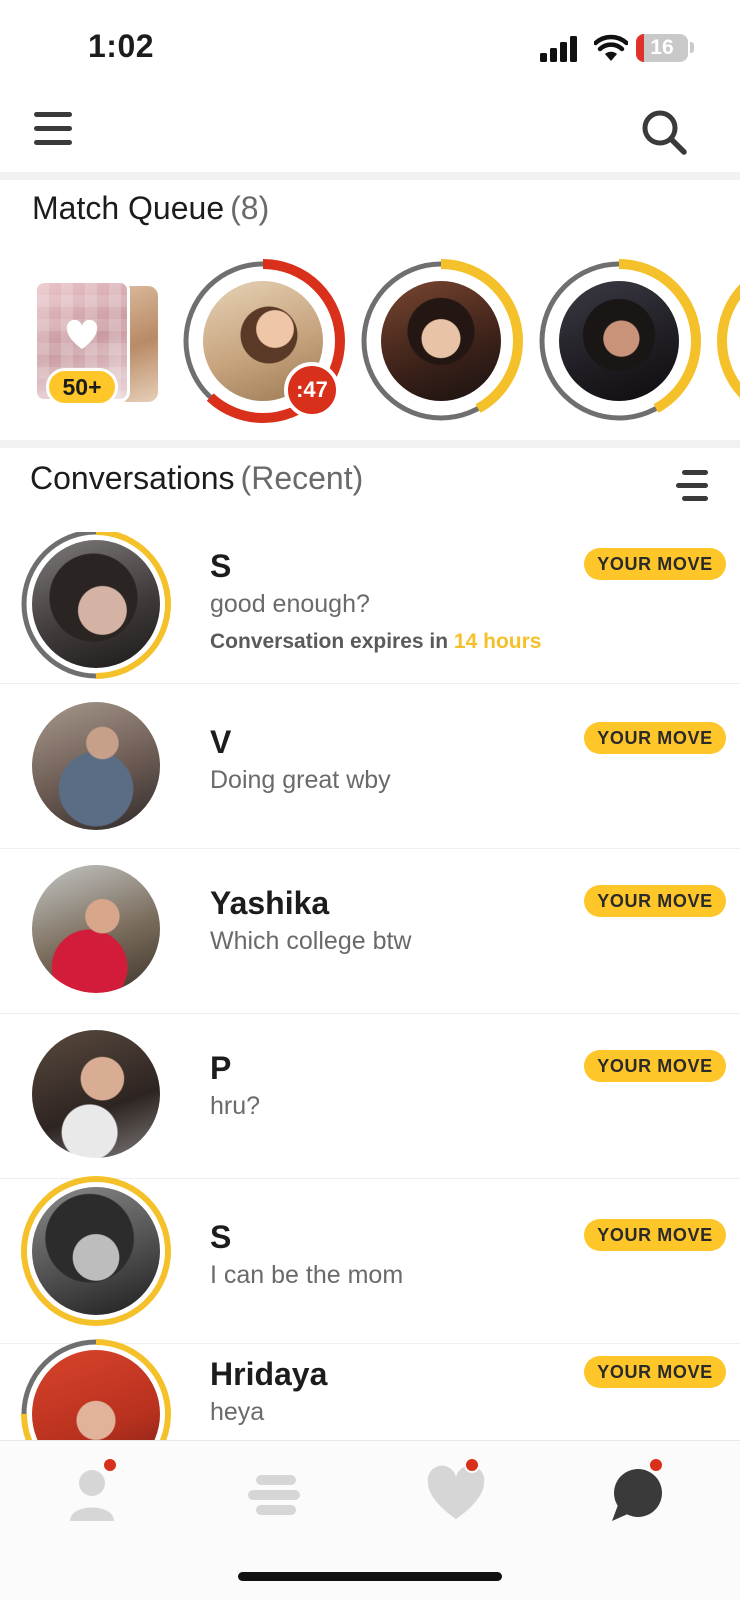 This screenshot has height=1600, width=740. What do you see at coordinates (370, 137) in the screenshot?
I see `top-nav` at bounding box center [370, 137].